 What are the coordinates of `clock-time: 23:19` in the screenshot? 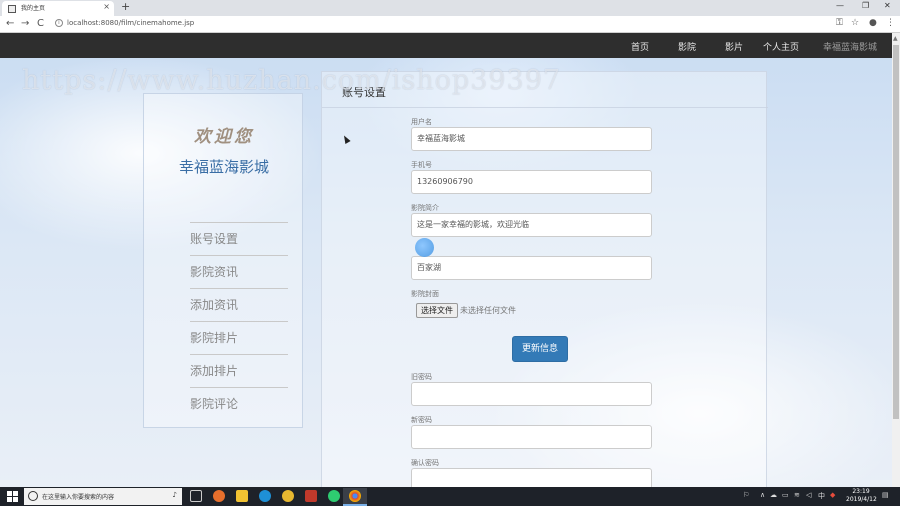 It's located at (861, 491).